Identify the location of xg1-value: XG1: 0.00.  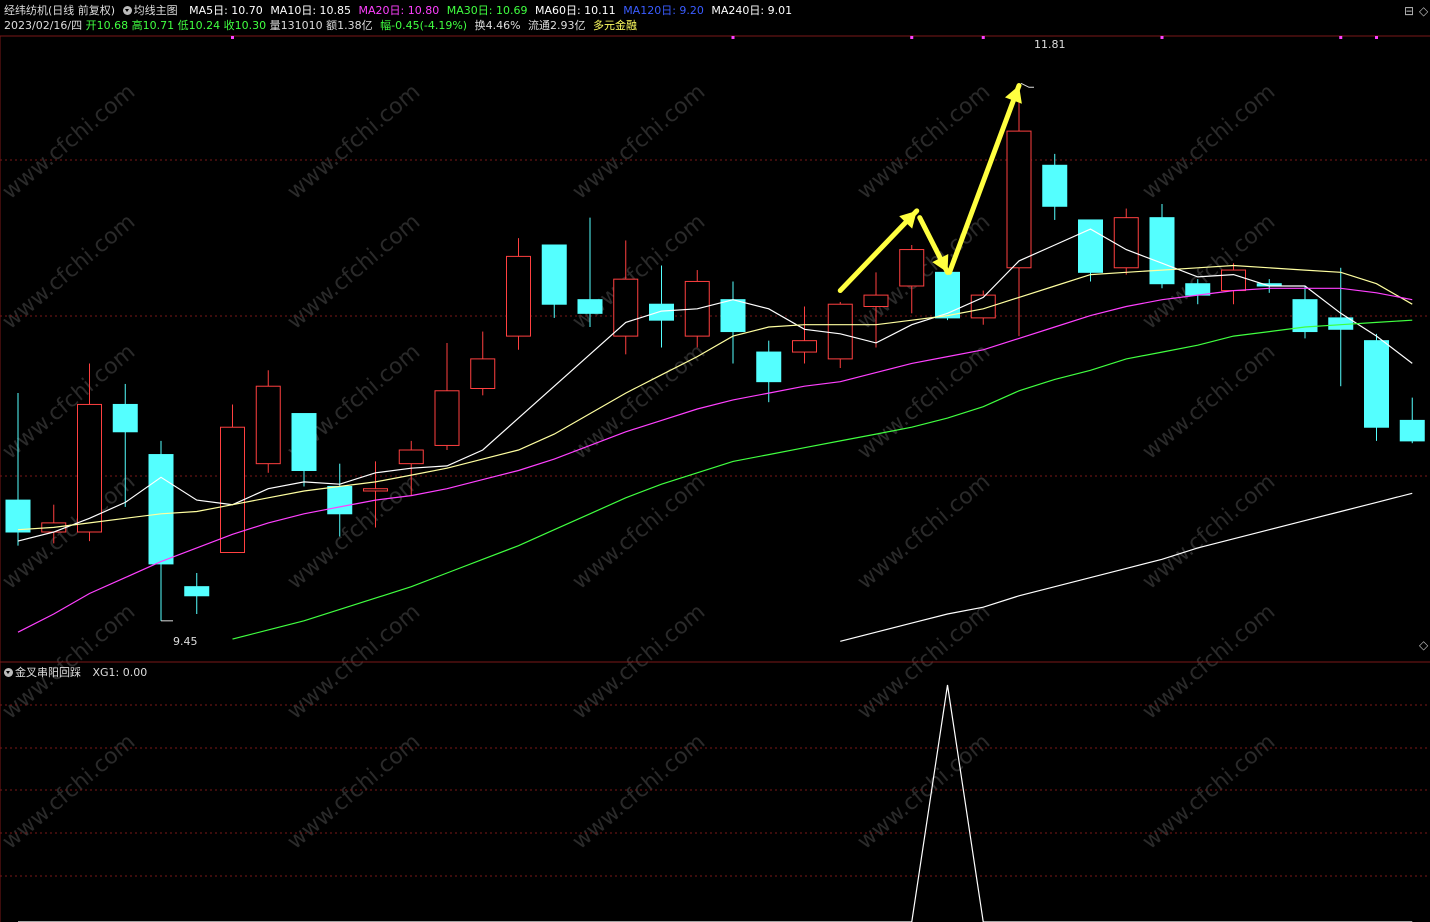
(120, 672).